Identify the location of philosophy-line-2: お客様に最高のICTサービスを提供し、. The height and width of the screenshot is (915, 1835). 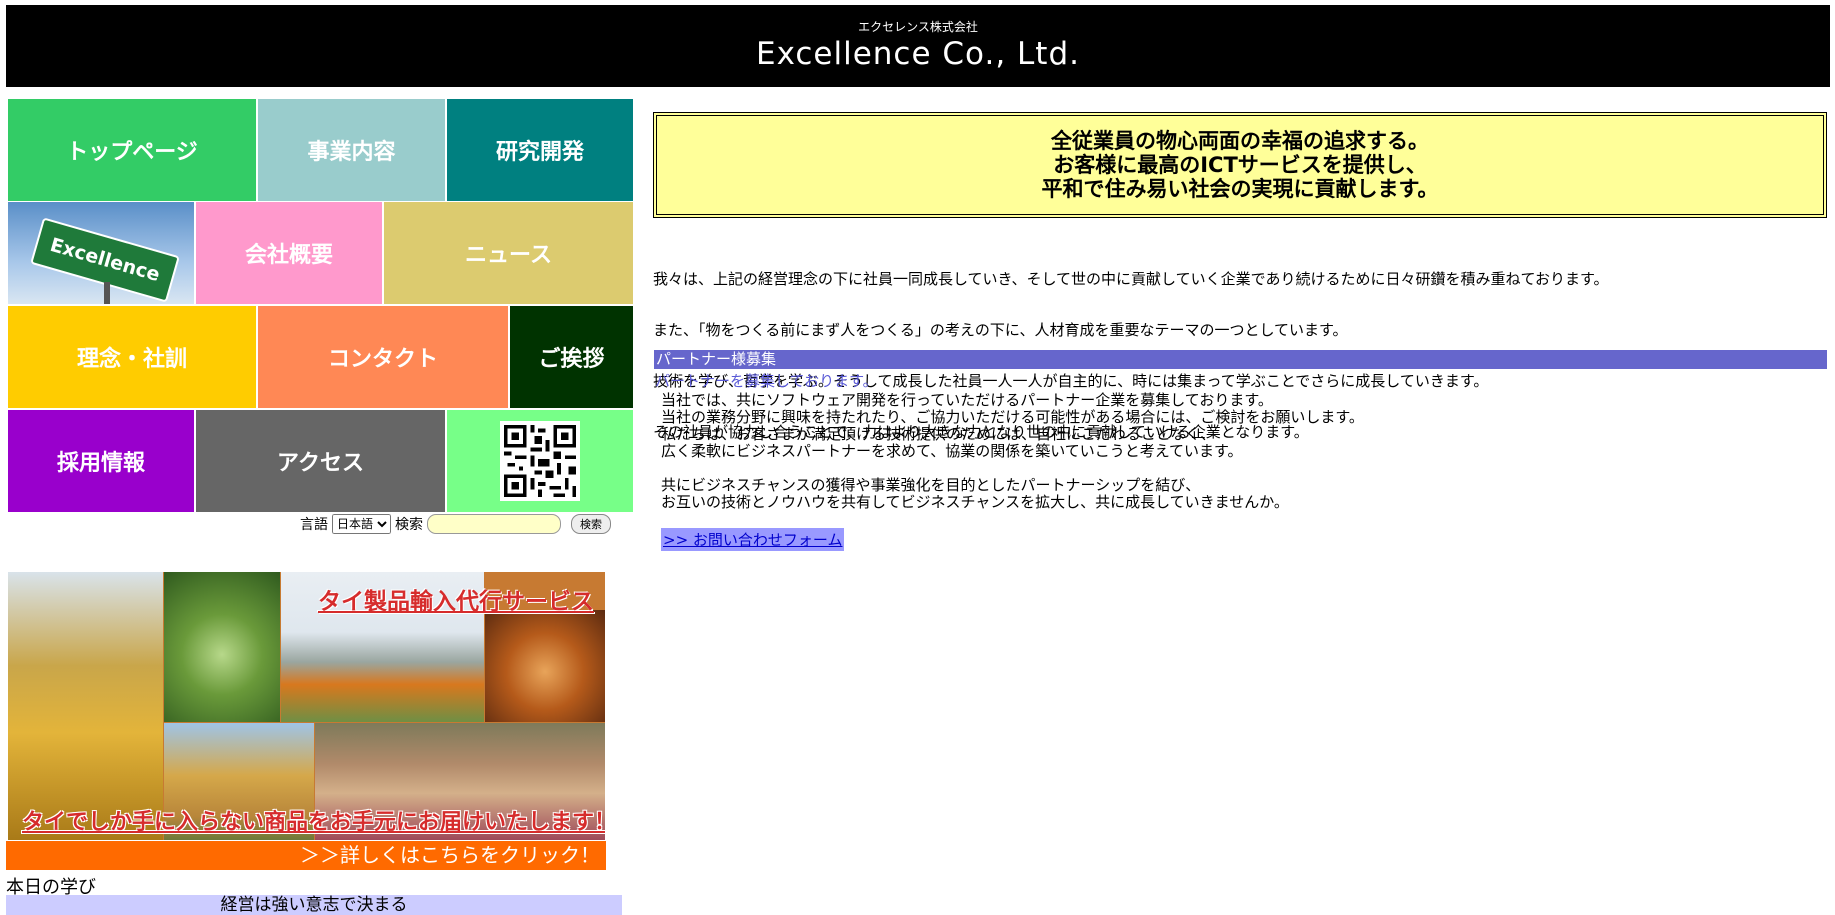
(1240, 165).